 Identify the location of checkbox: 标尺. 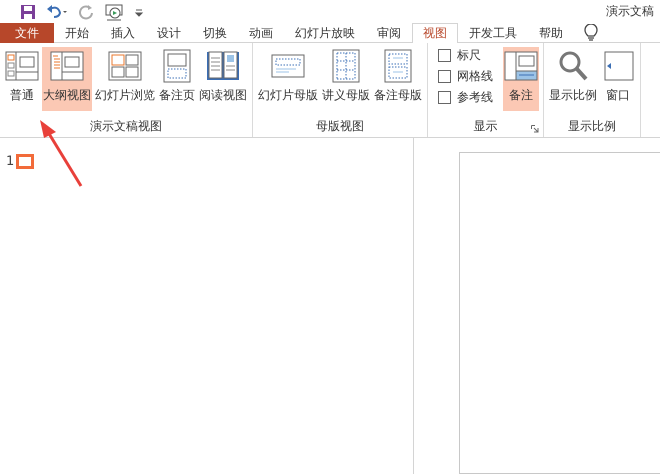
(465, 55).